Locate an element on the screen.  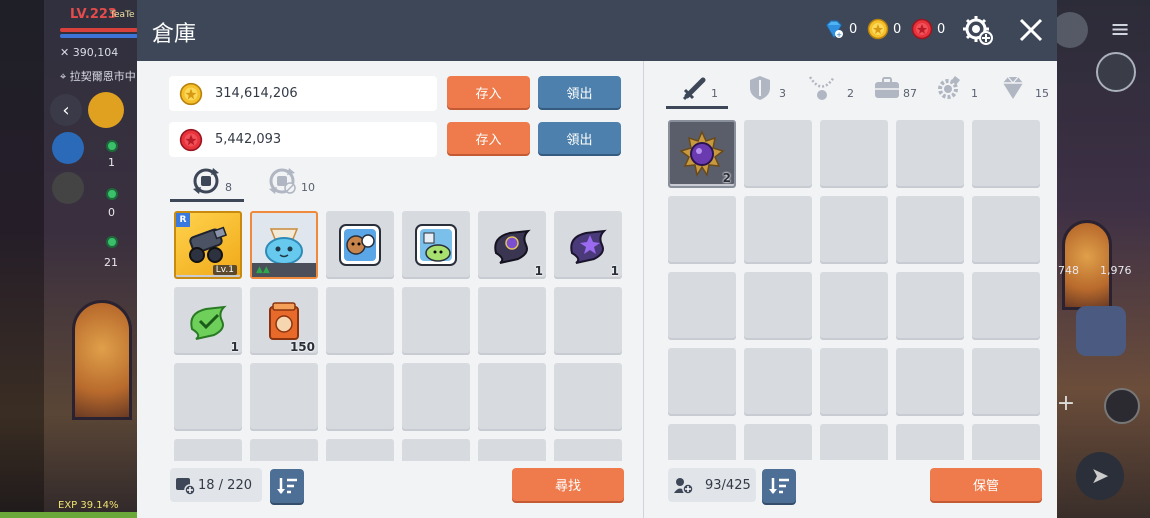
tab-enhance: 1 is located at coordinates (956, 88).